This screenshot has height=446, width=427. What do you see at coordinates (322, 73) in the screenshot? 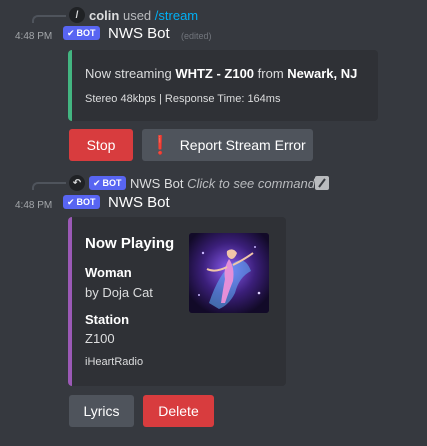
I see `stream-location: Newark, NJ` at bounding box center [322, 73].